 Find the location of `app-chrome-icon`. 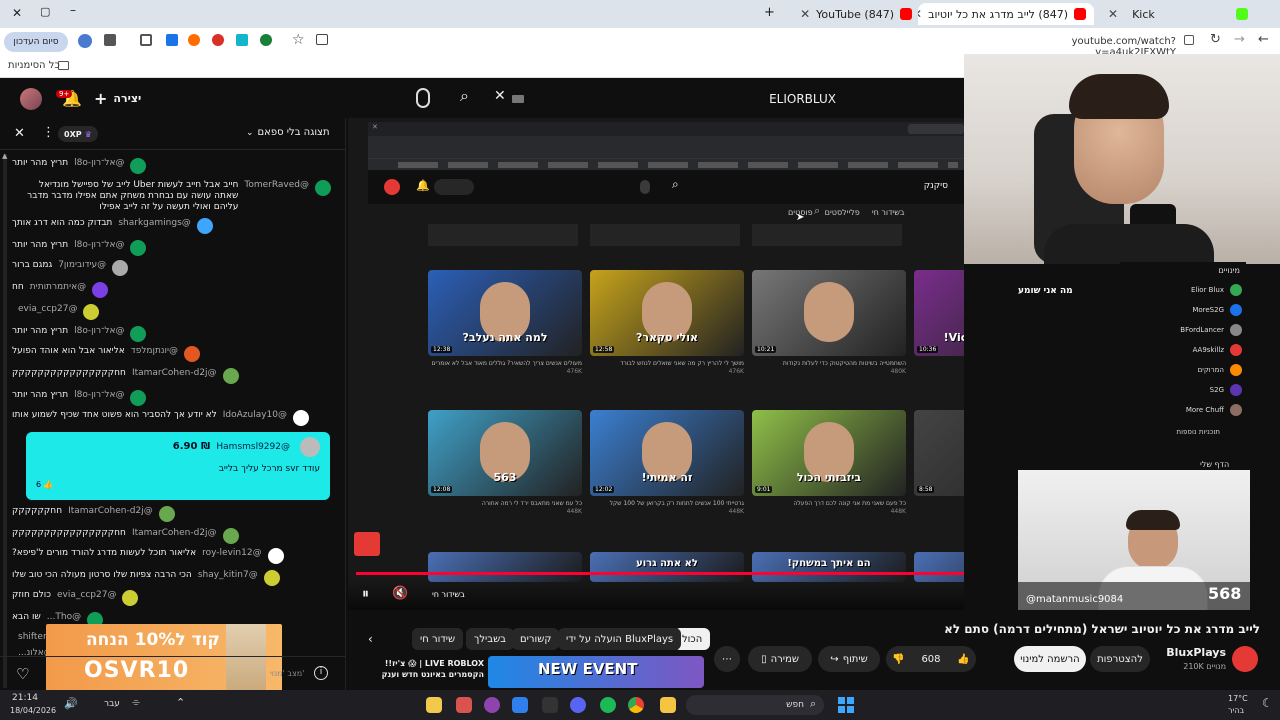

app-chrome-icon is located at coordinates (636, 705).